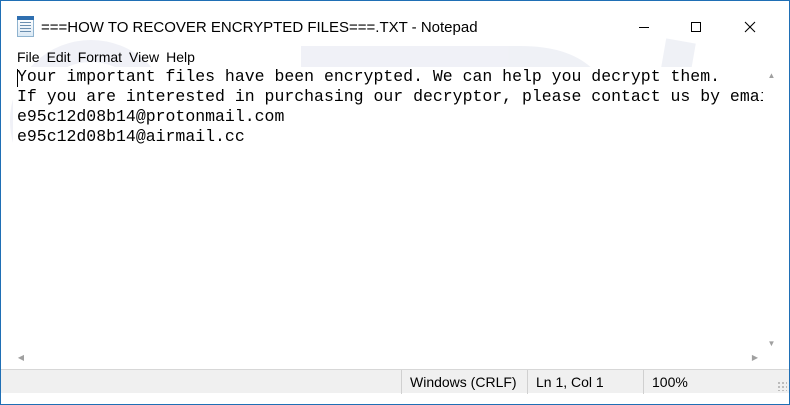 This screenshot has width=790, height=405. Describe the element at coordinates (17, 78) in the screenshot. I see `text-caret` at that location.